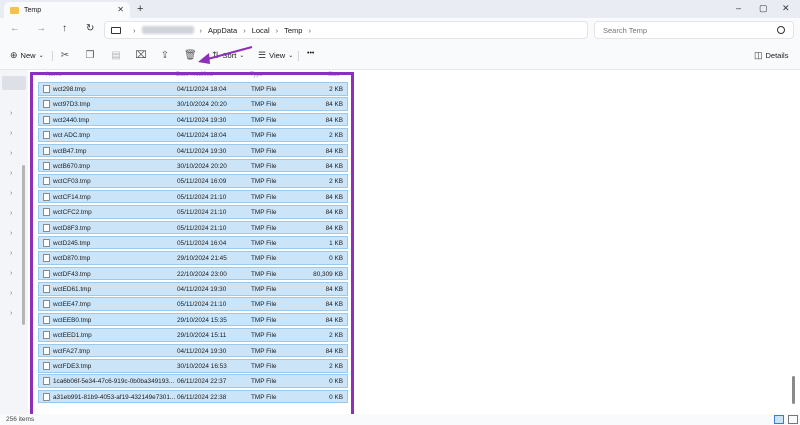  What do you see at coordinates (193, 258) in the screenshot?
I see `file-row: wctD870.tmp 29/10/2024 21:45 TMP File 0 KB` at bounding box center [193, 258].